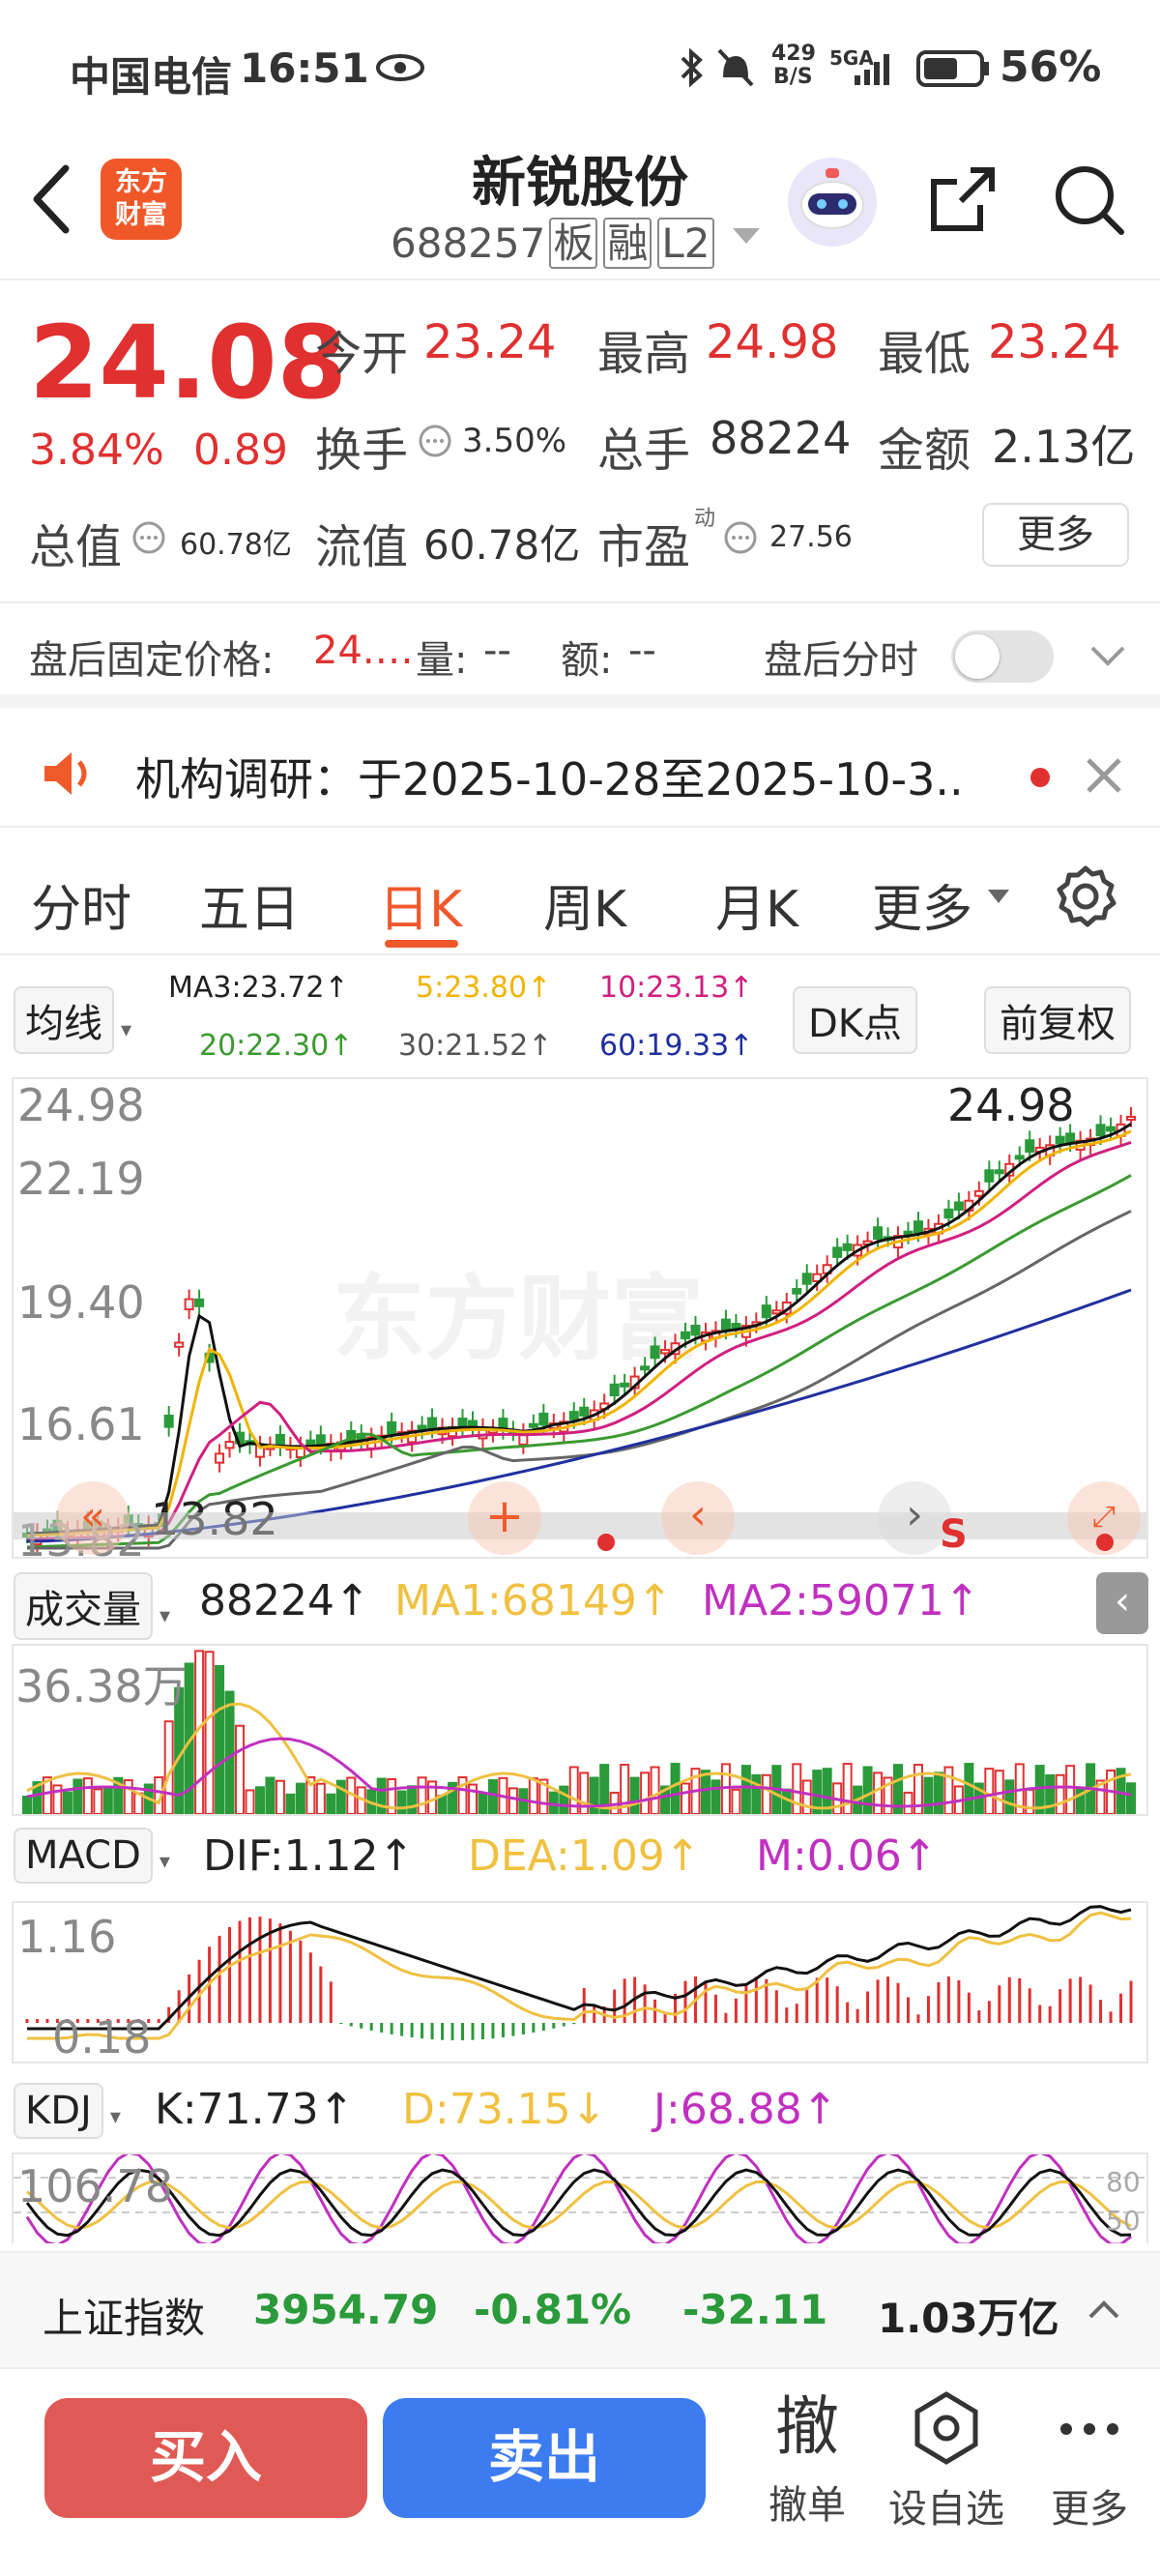  What do you see at coordinates (545, 2458) in the screenshot?
I see `sell-button: 卖出` at bounding box center [545, 2458].